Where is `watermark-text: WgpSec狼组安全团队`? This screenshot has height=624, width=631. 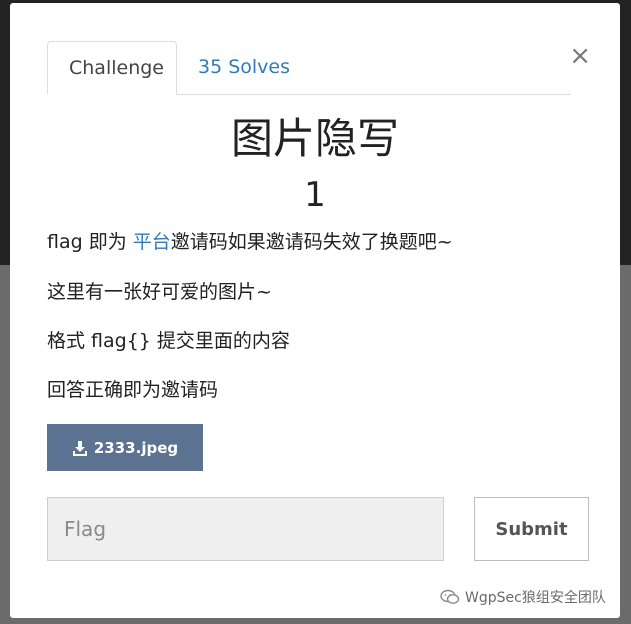
watermark-text: WgpSec狼组安全团队 is located at coordinates (535, 598).